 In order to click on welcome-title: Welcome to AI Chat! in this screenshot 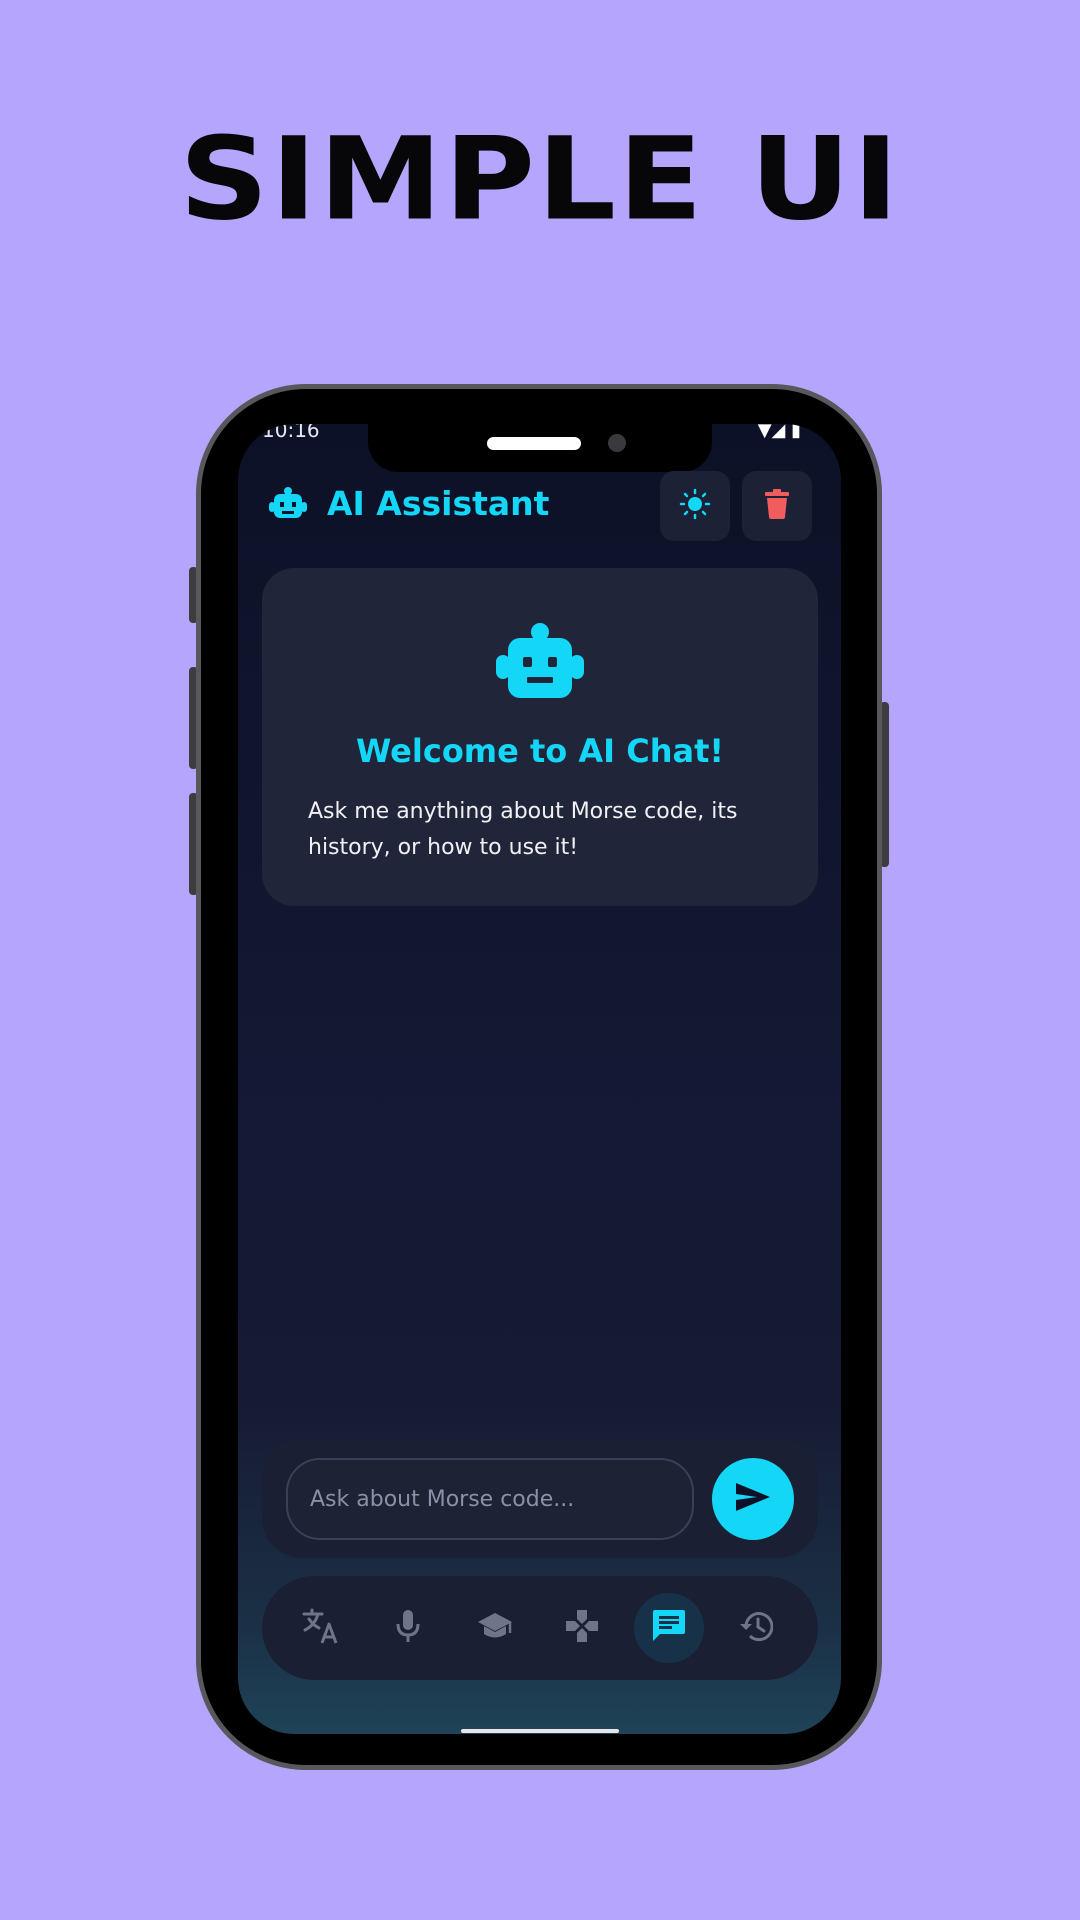, I will do `click(540, 751)`.